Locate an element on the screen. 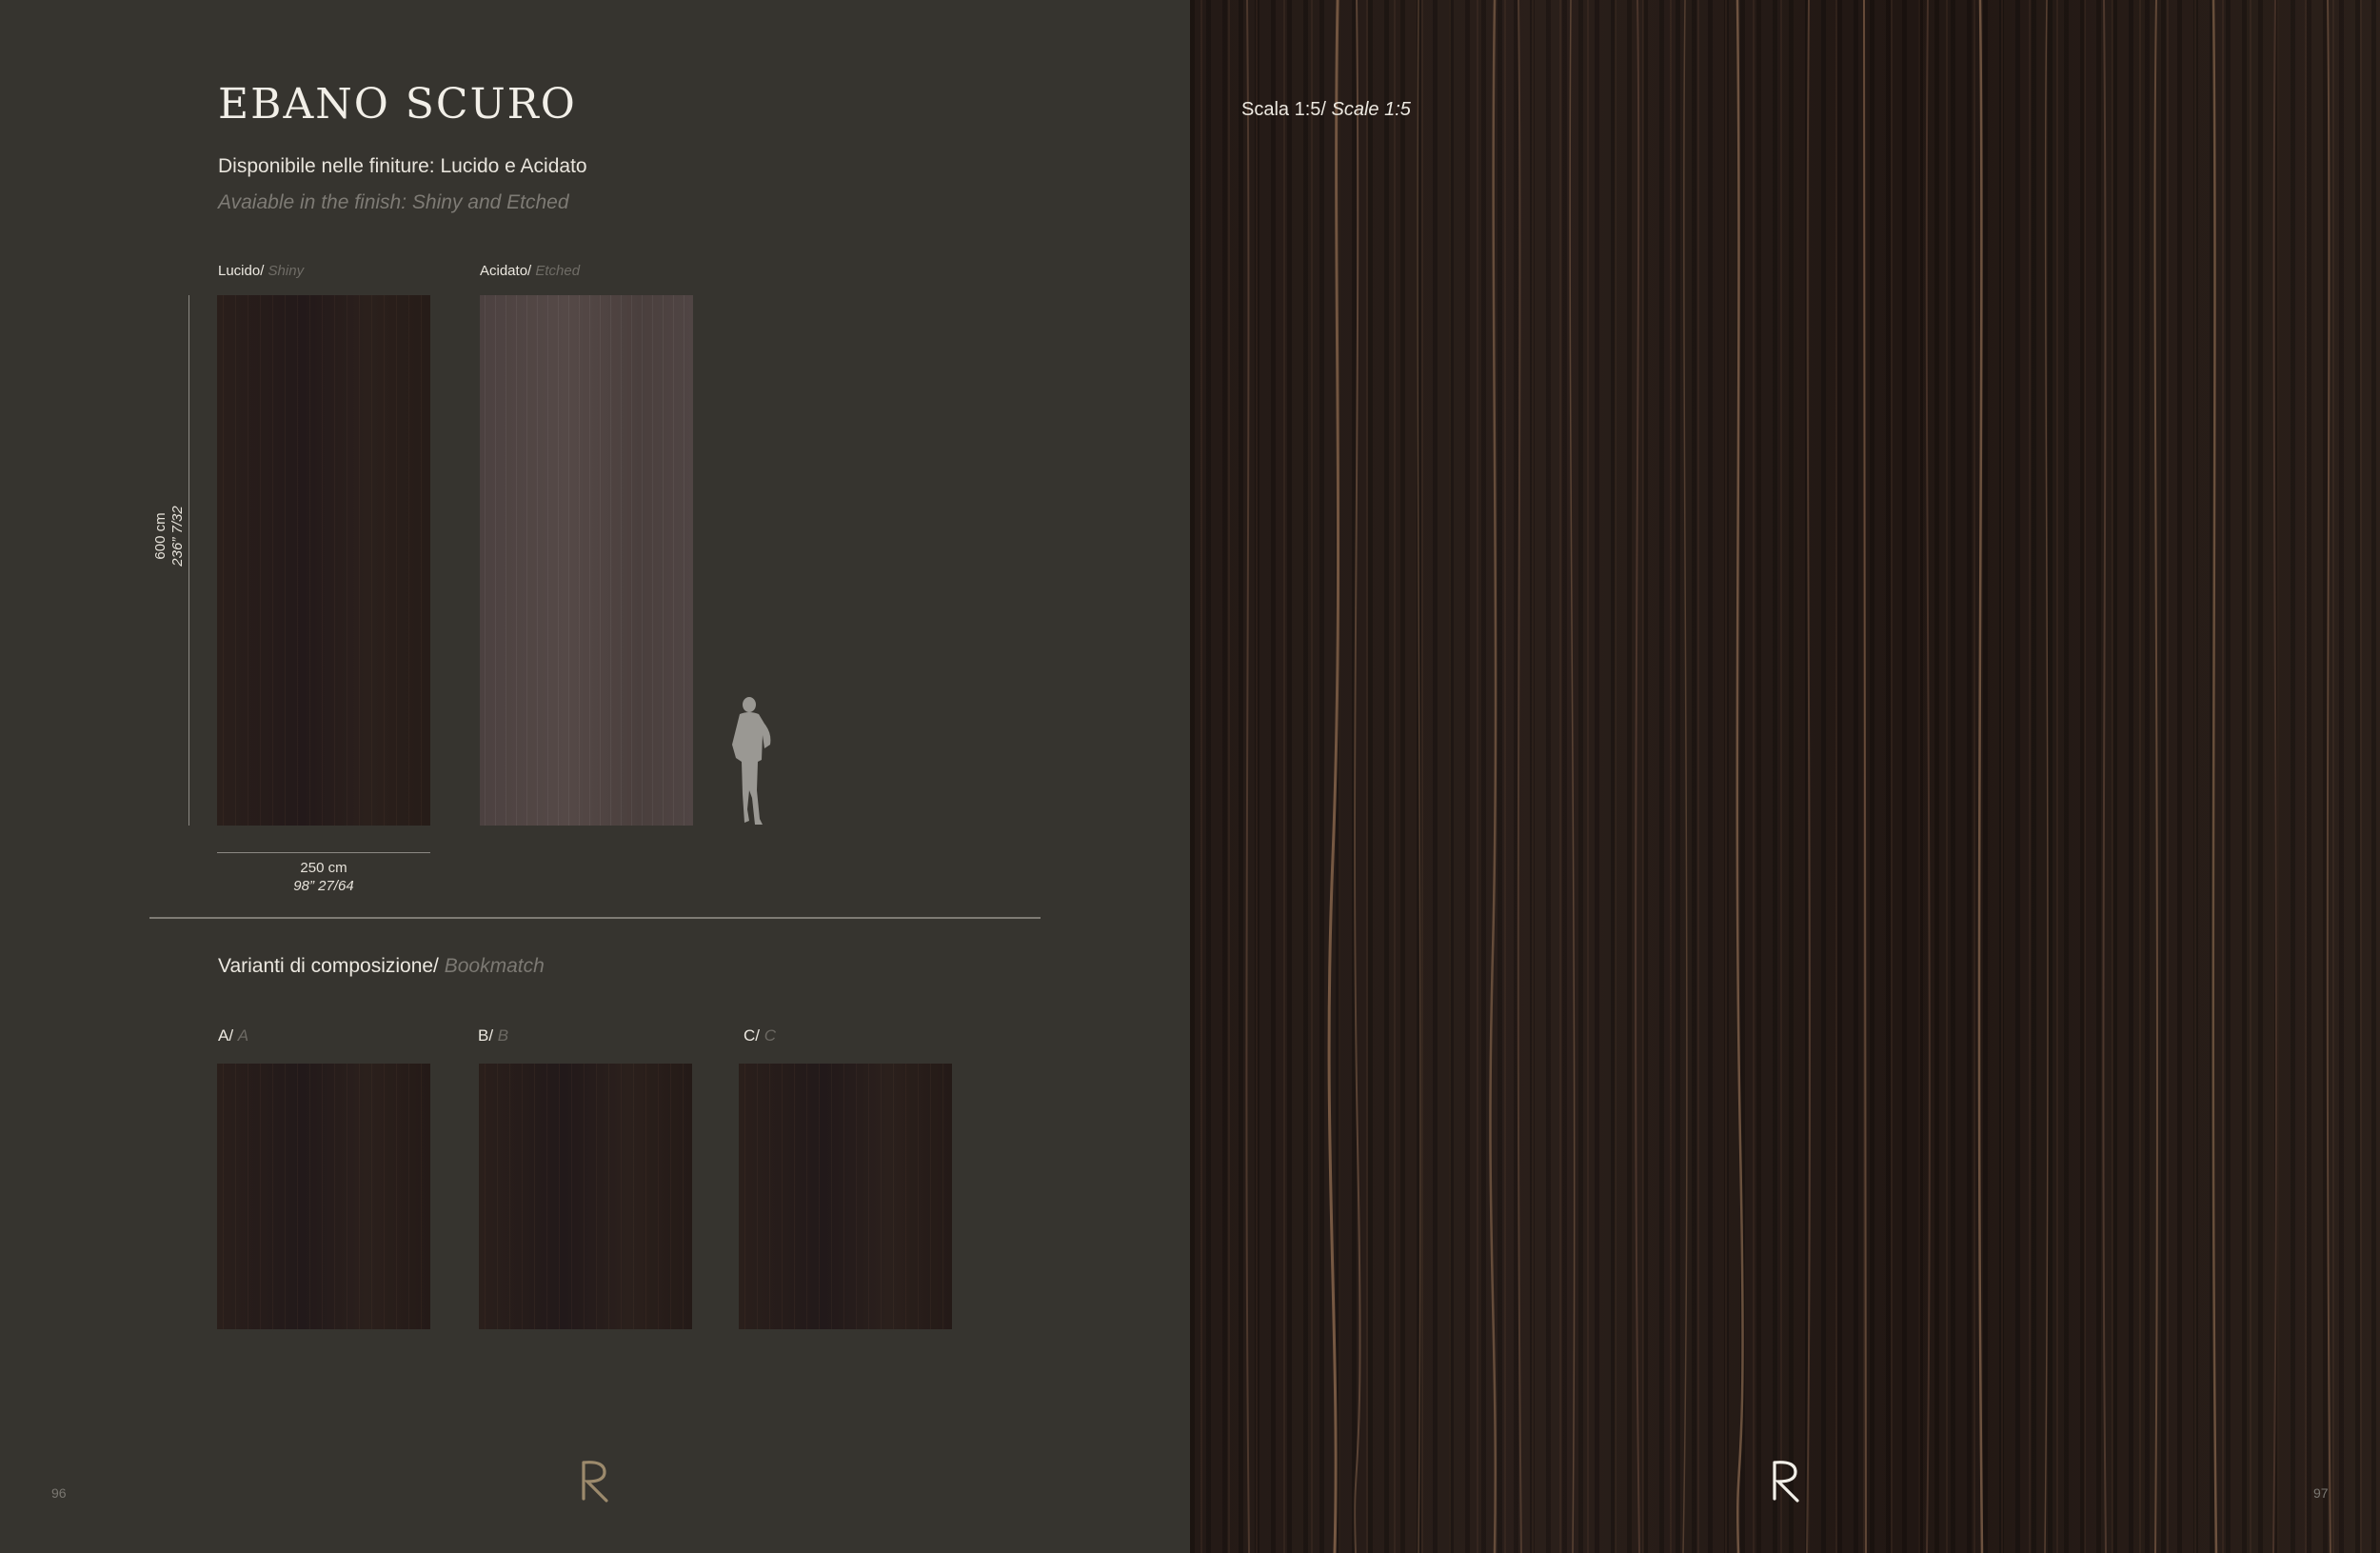 This screenshot has width=2380, height=1553. slab-shiny-swatch is located at coordinates (323, 560).